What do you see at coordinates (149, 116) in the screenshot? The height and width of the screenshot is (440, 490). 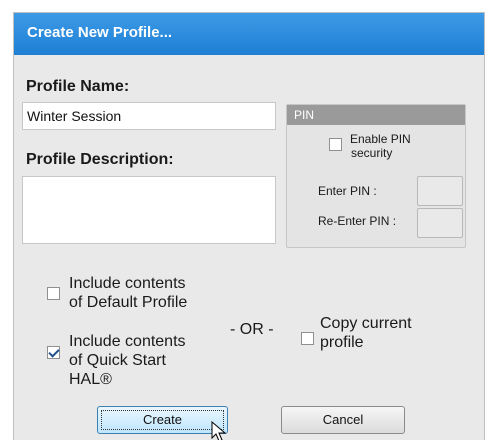 I see `profile-name-input` at bounding box center [149, 116].